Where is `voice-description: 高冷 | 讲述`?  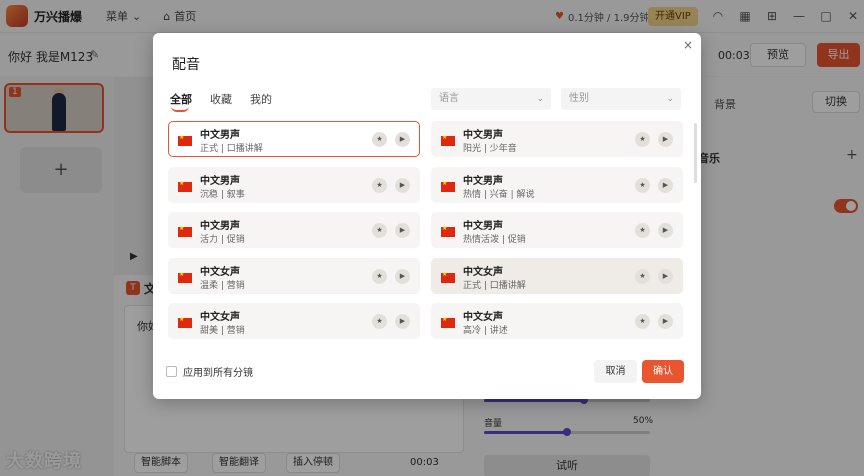
voice-description: 高冷 | 讲述 is located at coordinates (485, 331).